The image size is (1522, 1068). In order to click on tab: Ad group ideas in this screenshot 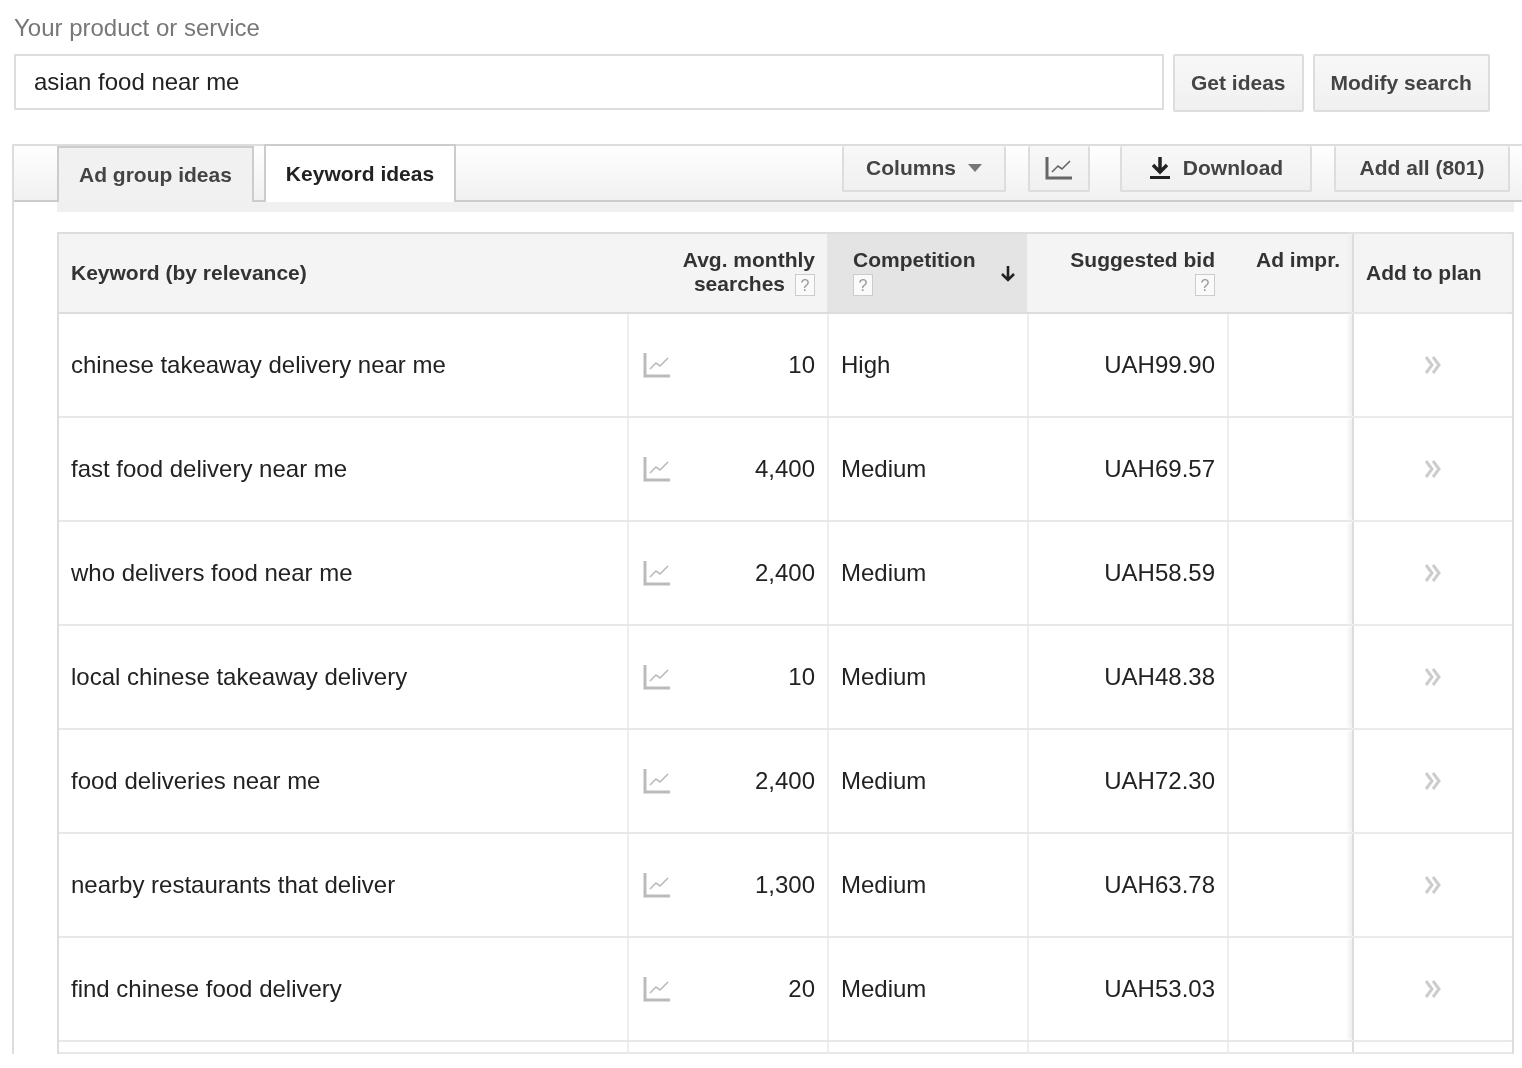, I will do `click(155, 174)`.